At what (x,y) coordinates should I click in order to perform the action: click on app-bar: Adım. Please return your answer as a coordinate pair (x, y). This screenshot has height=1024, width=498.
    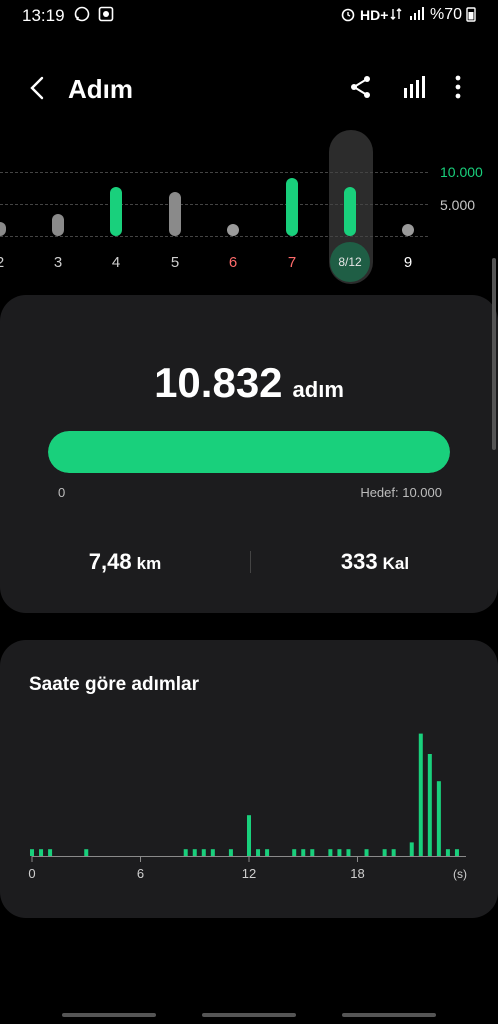
    Looking at the image, I should click on (249, 88).